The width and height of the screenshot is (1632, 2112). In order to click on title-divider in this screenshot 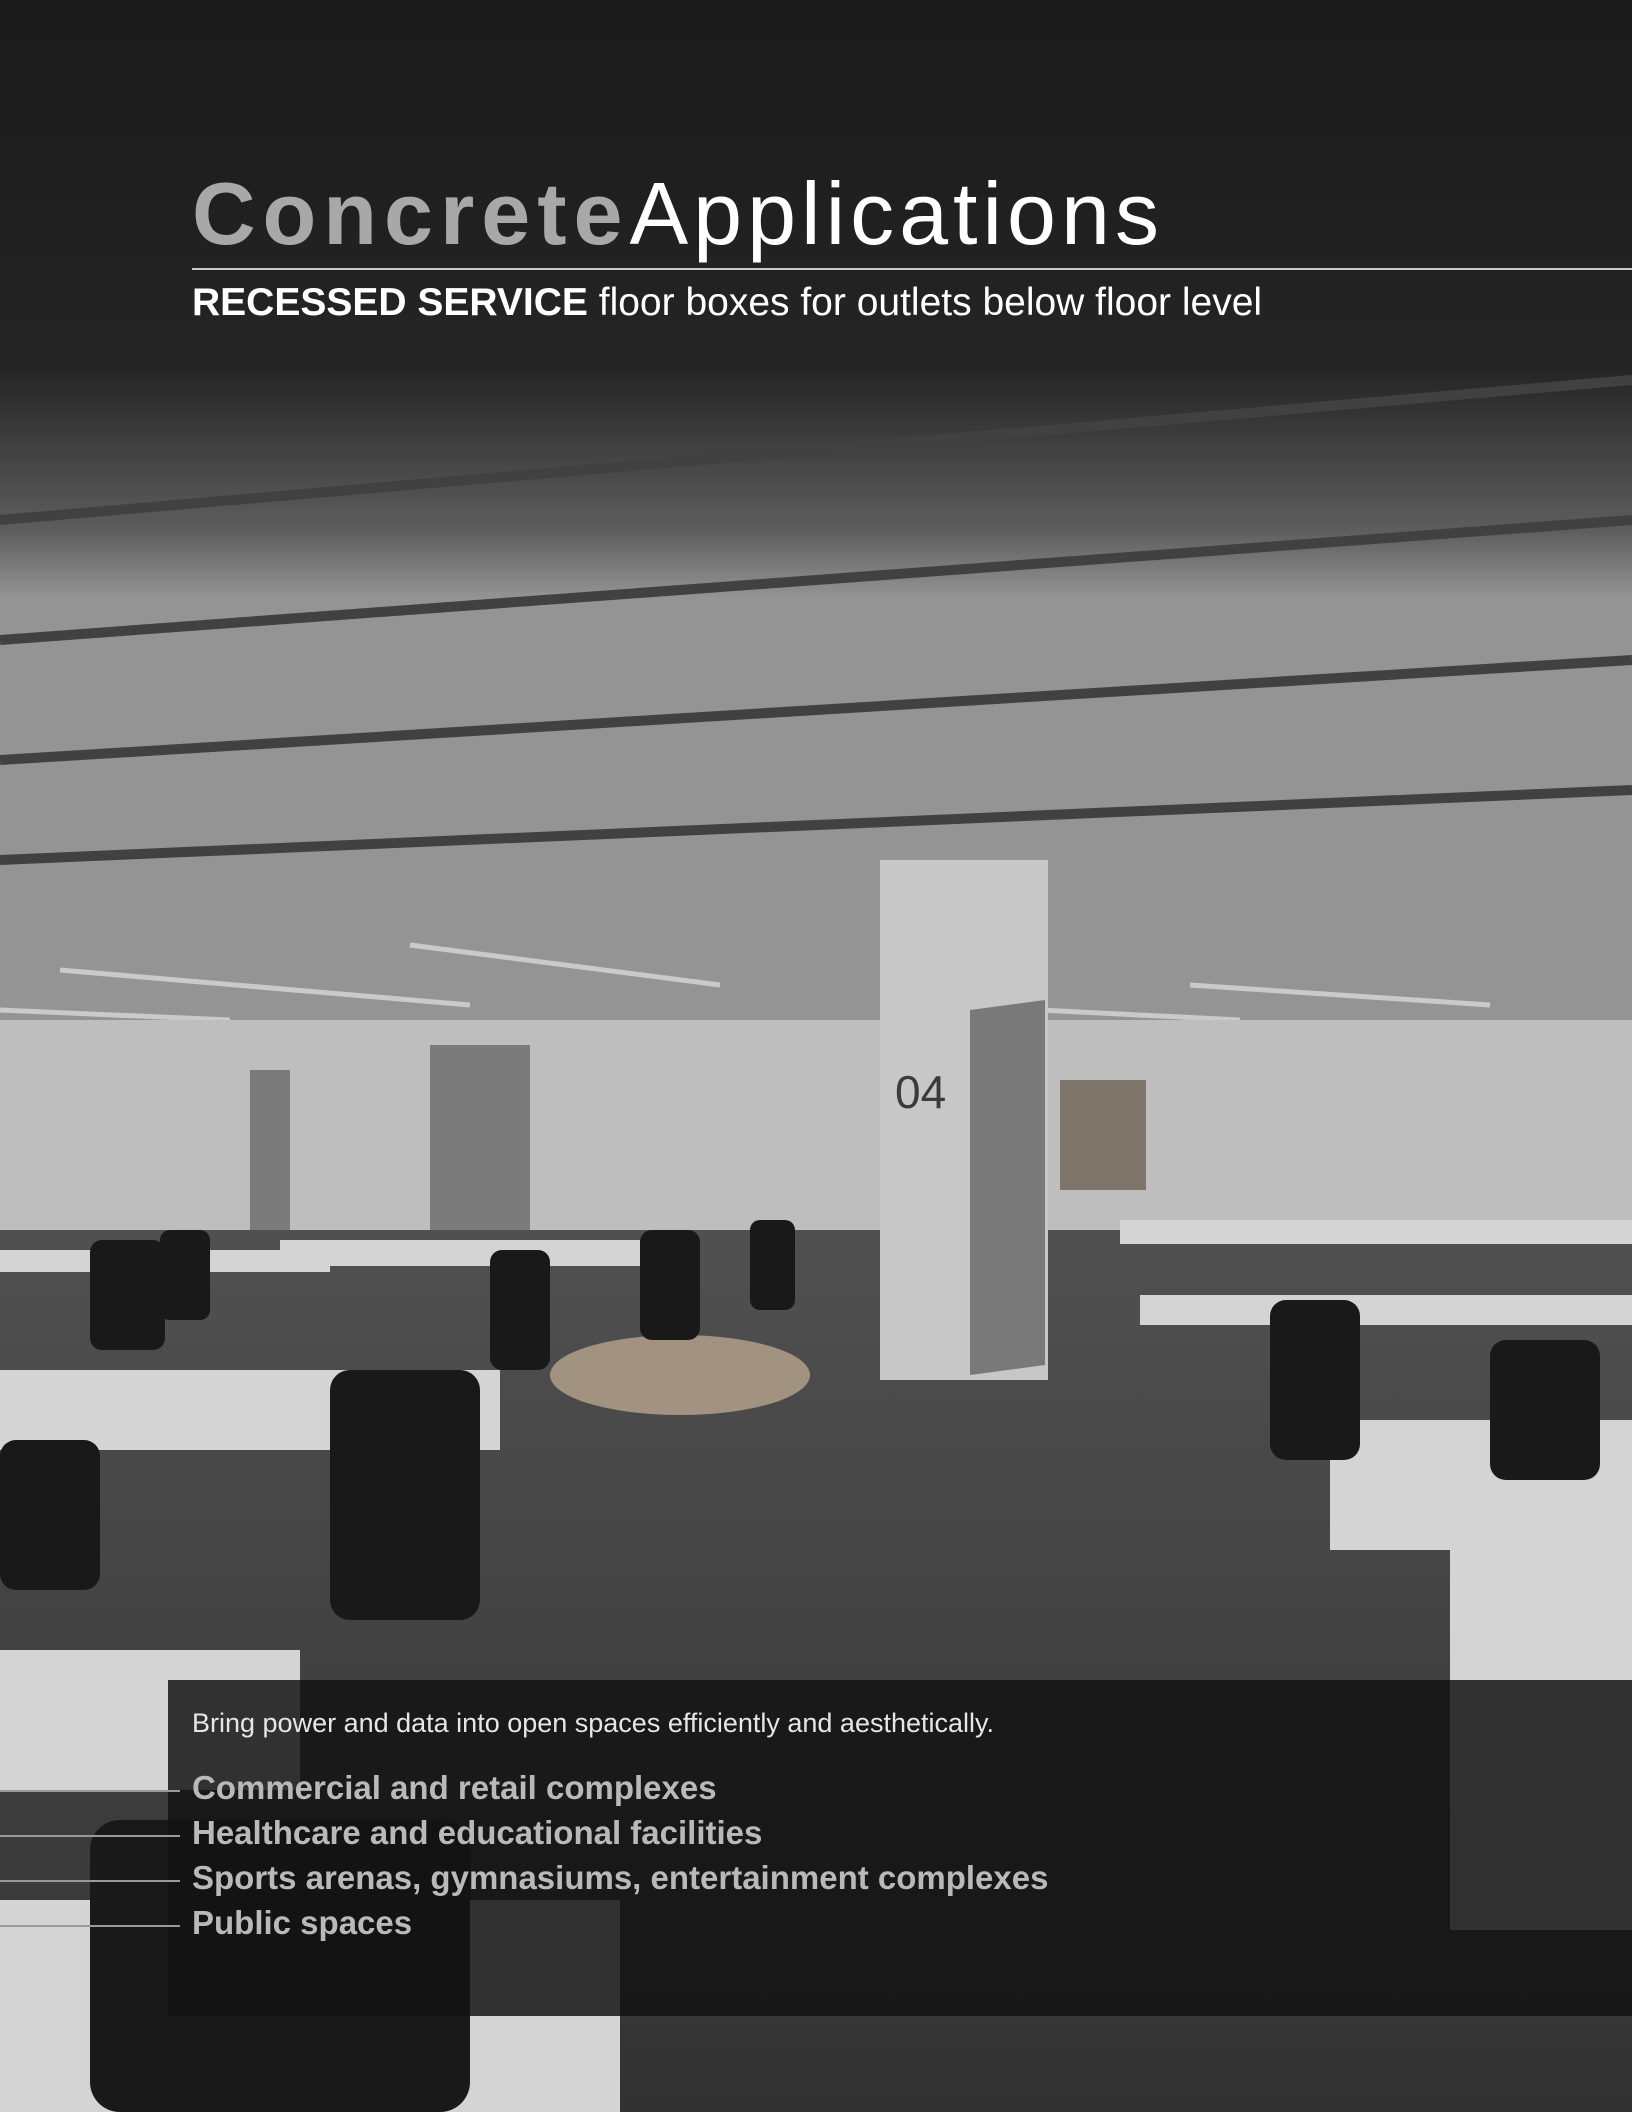, I will do `click(912, 269)`.